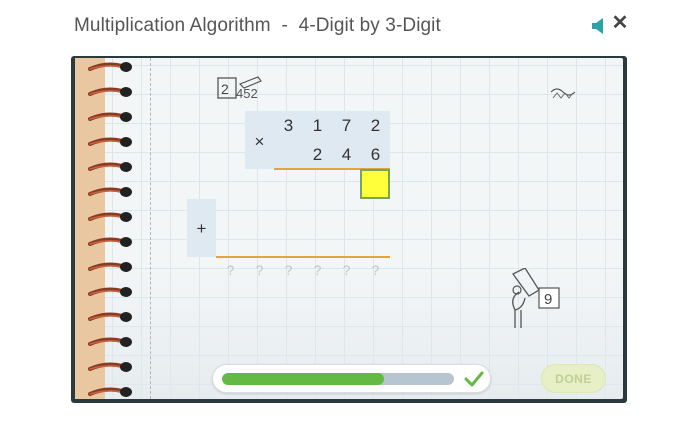  What do you see at coordinates (375, 125) in the screenshot?
I see `multiplicand-digit: 2` at bounding box center [375, 125].